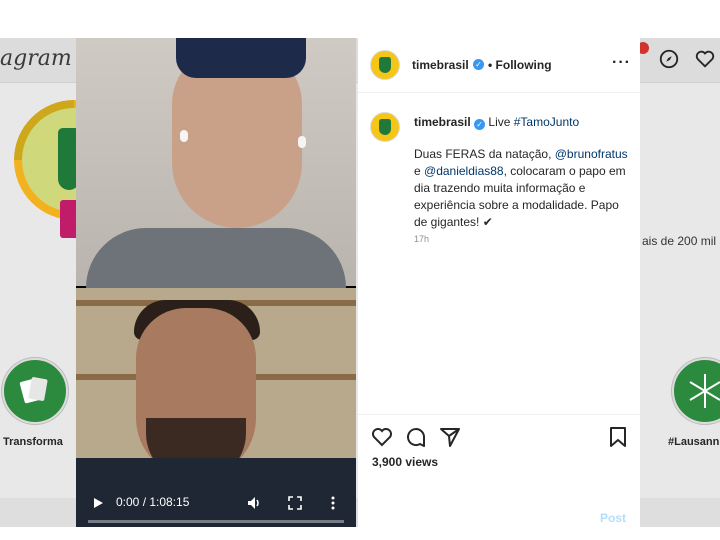 This screenshot has height=540, width=720. What do you see at coordinates (450, 437) in the screenshot?
I see `share-icon` at bounding box center [450, 437].